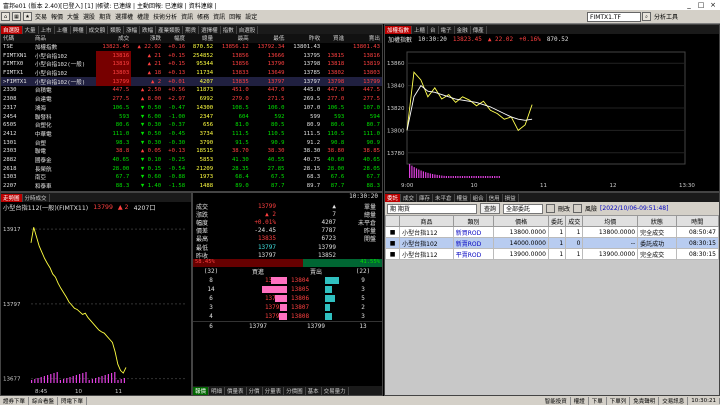 Image resolution: width=720 pixels, height=405 pixels. Describe the element at coordinates (433, 29) in the screenshot. I see `tab-2: 台` at that location.